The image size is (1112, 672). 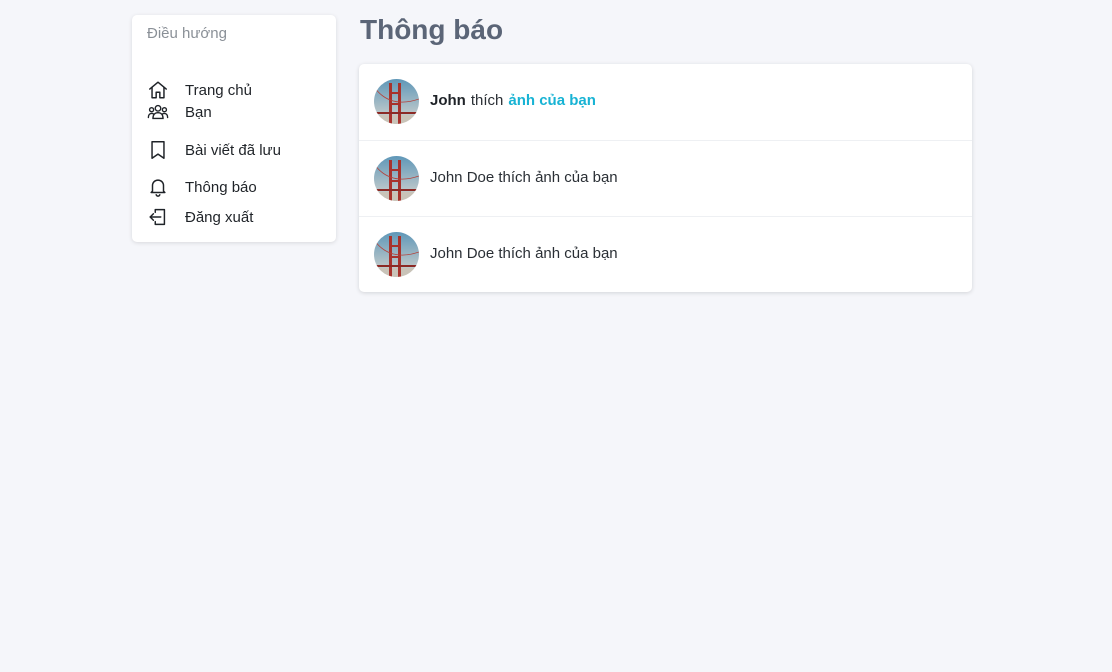 I want to click on bell-icon, so click(x=158, y=187).